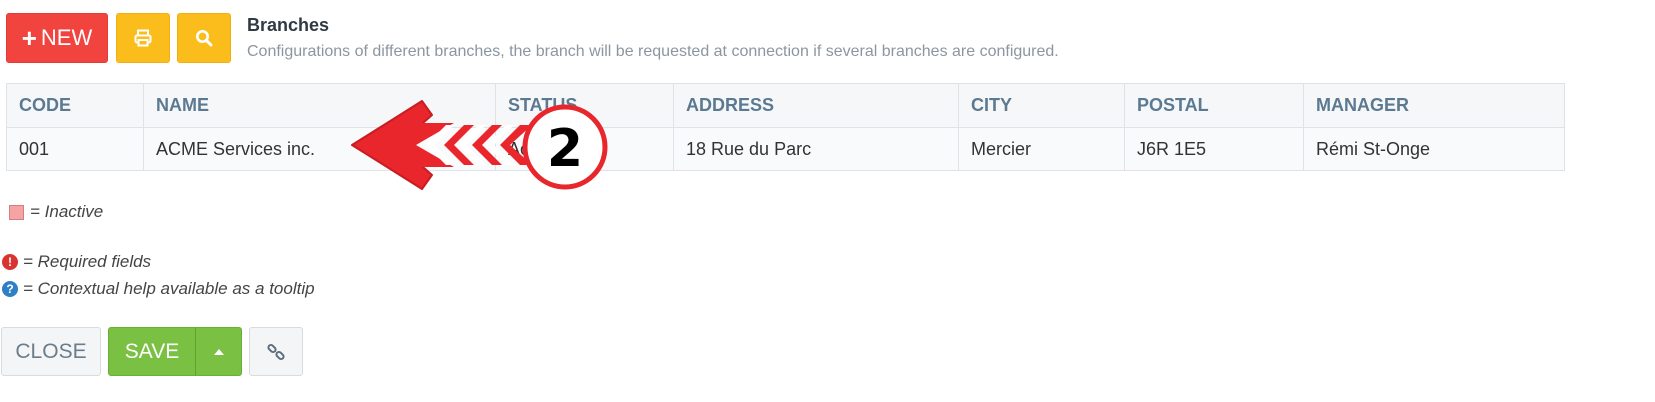 Image resolution: width=1655 pixels, height=402 pixels. Describe the element at coordinates (1041, 105) in the screenshot. I see `column-header-city: CITY` at that location.